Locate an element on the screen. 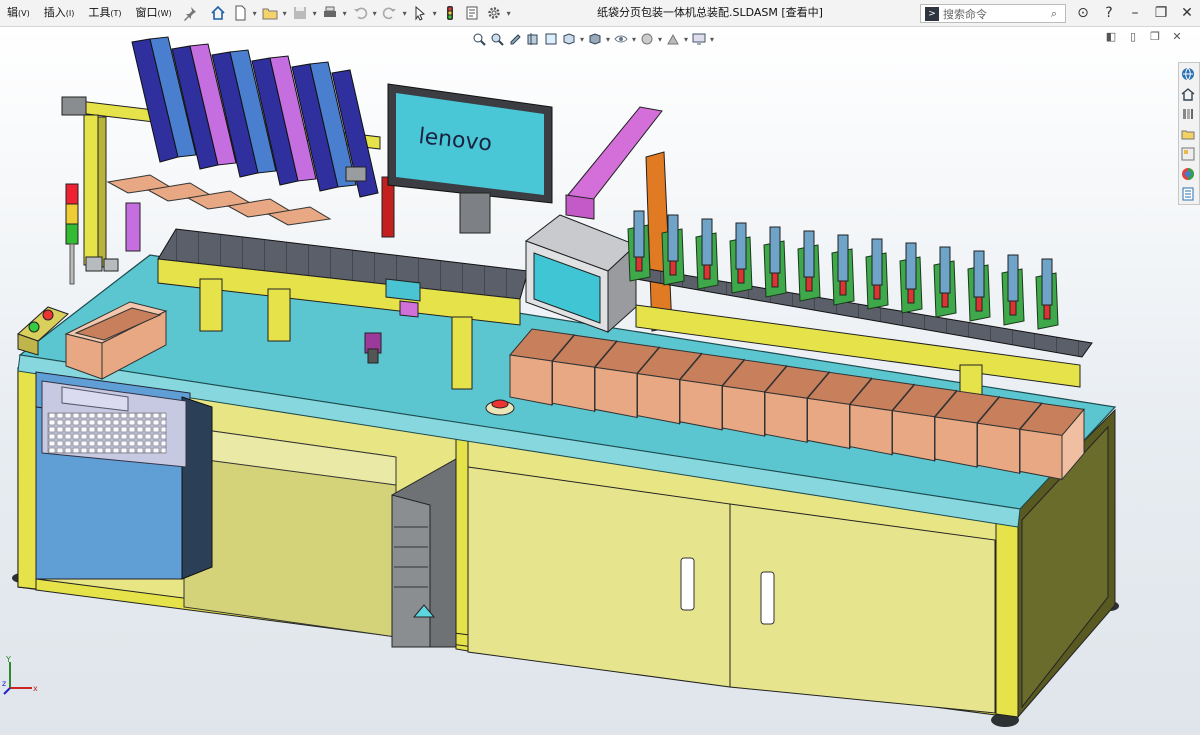  quick-access-toolbar: ▾ ▾ ▾ ▾ ▾ ▾ ▾ ▾ is located at coordinates (360, 13).